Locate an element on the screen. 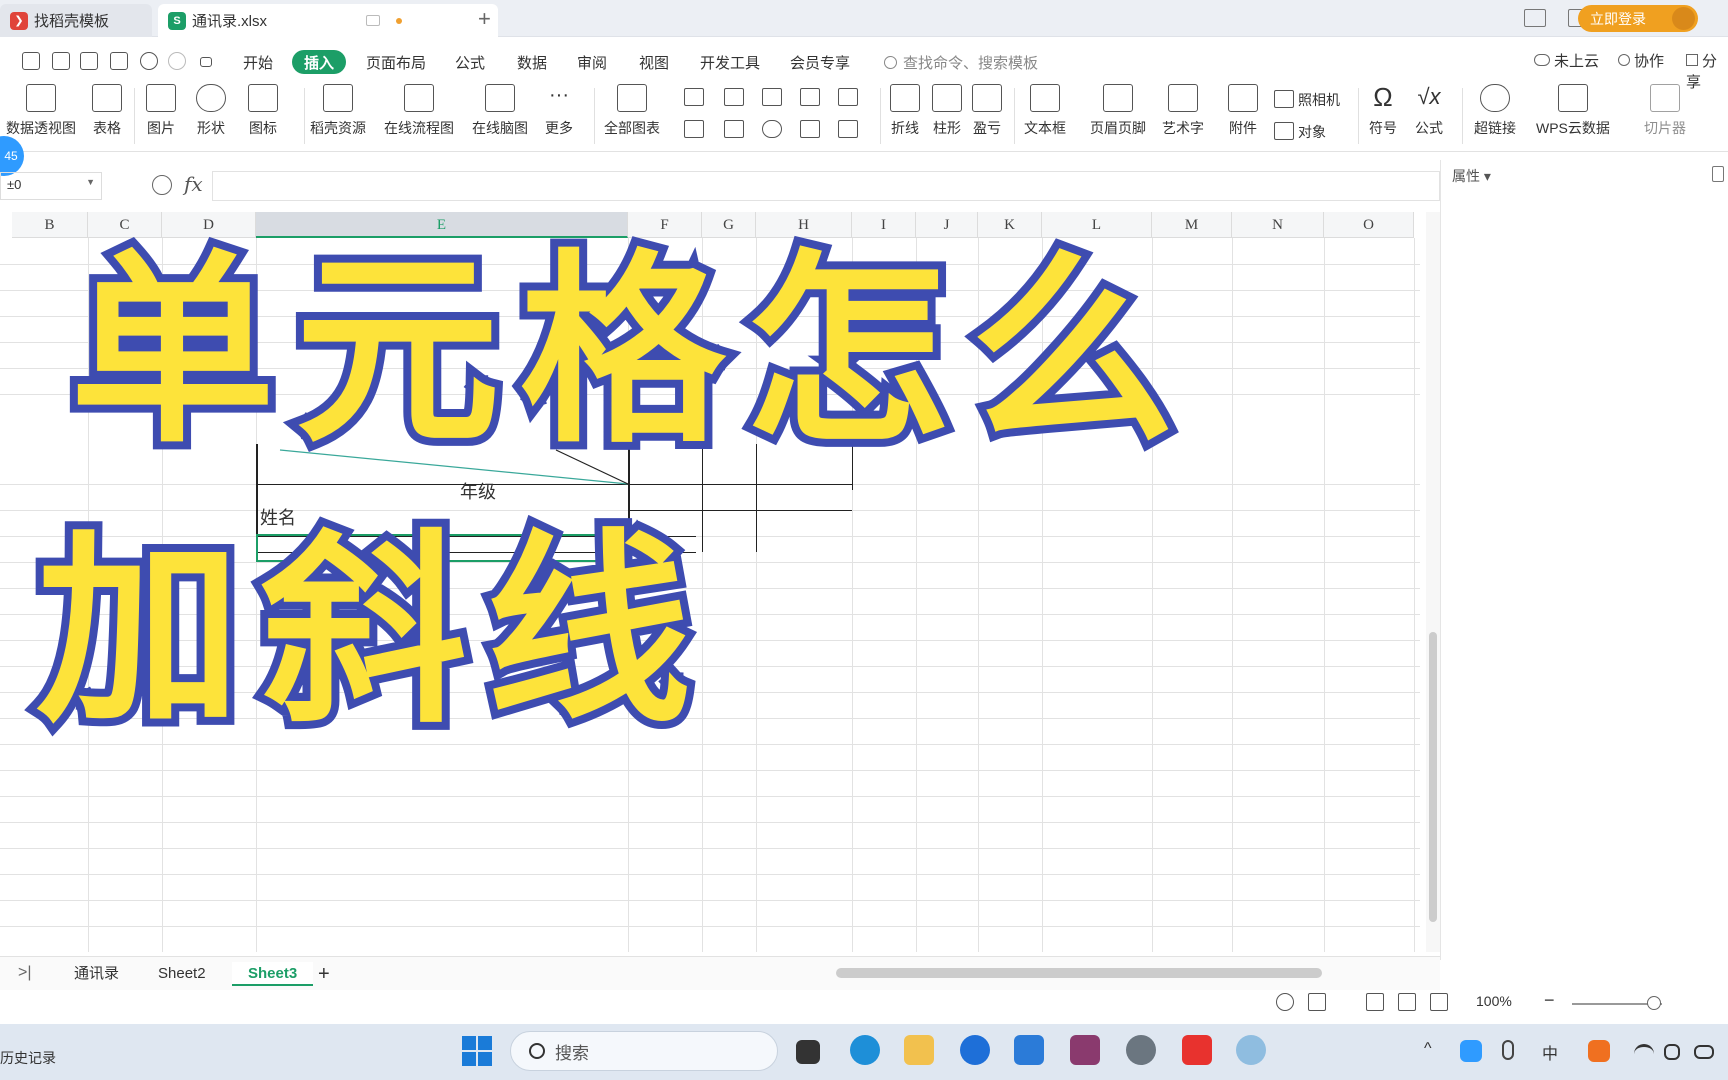  store-icon is located at coordinates (1029, 1050).